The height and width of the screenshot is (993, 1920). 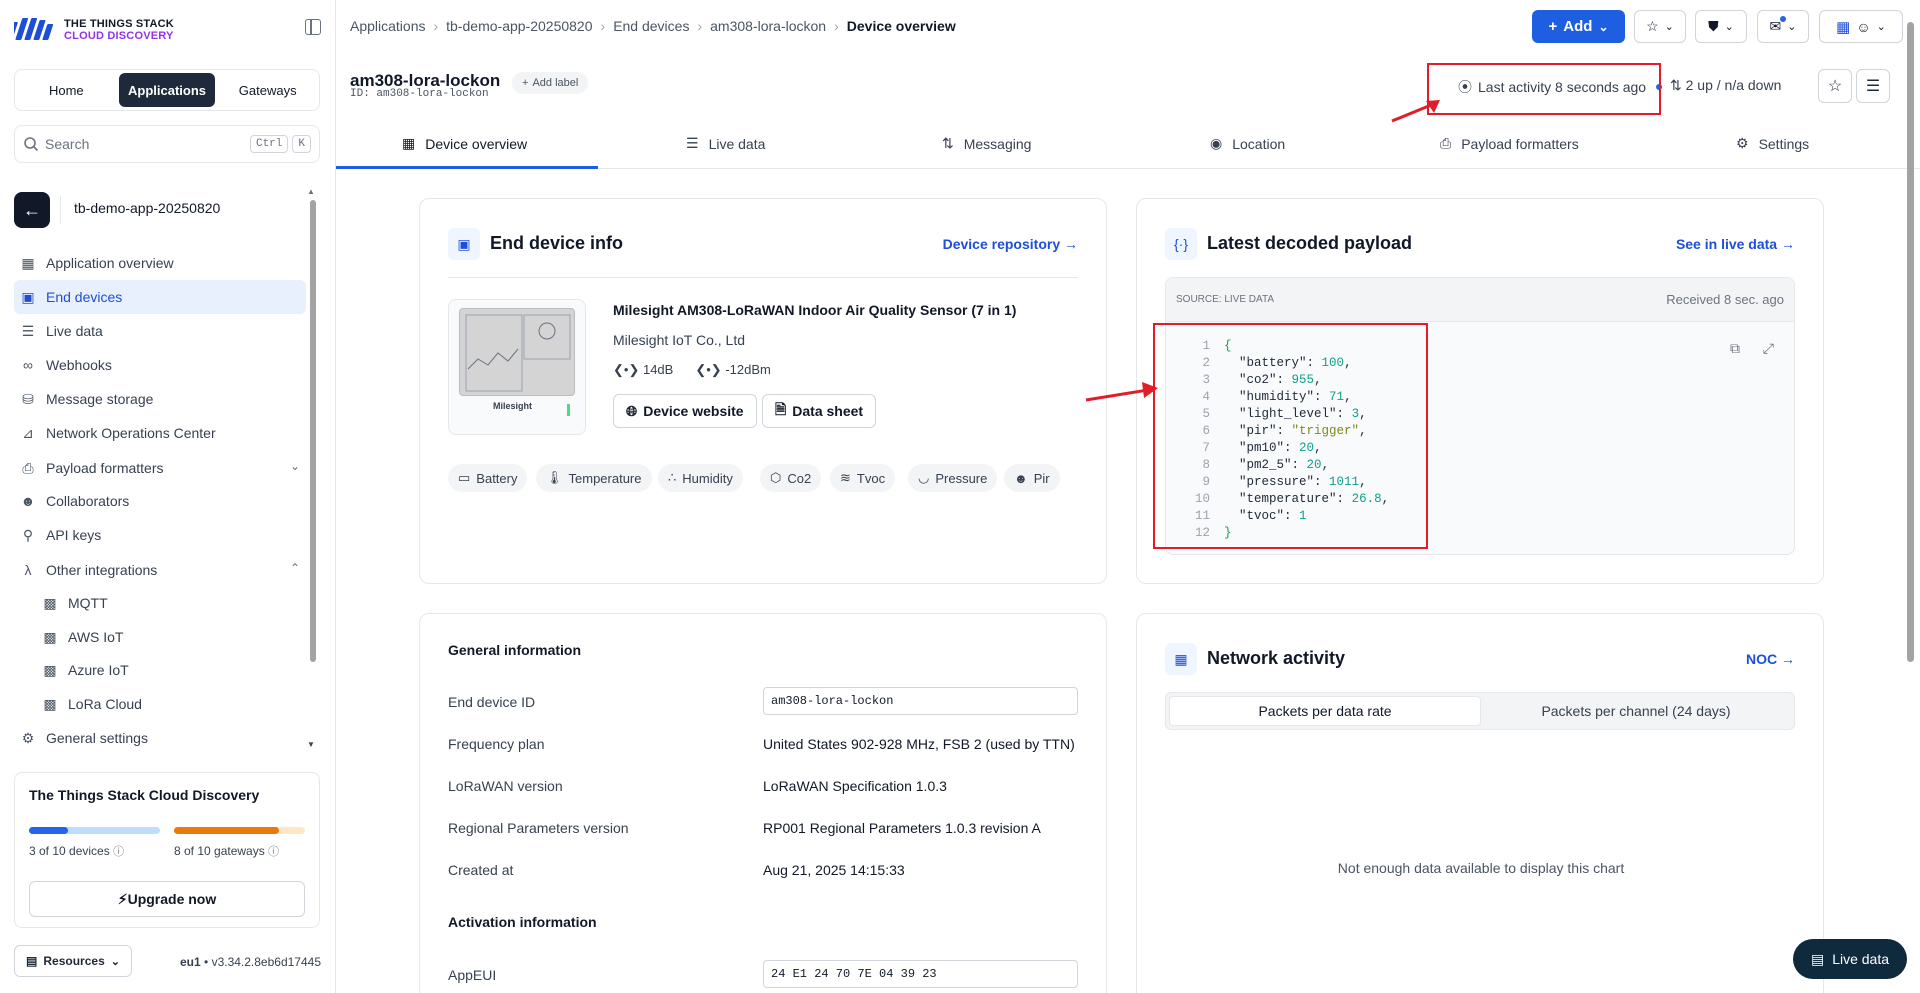 I want to click on sidebar-item-label: Collaborators, so click(x=88, y=501).